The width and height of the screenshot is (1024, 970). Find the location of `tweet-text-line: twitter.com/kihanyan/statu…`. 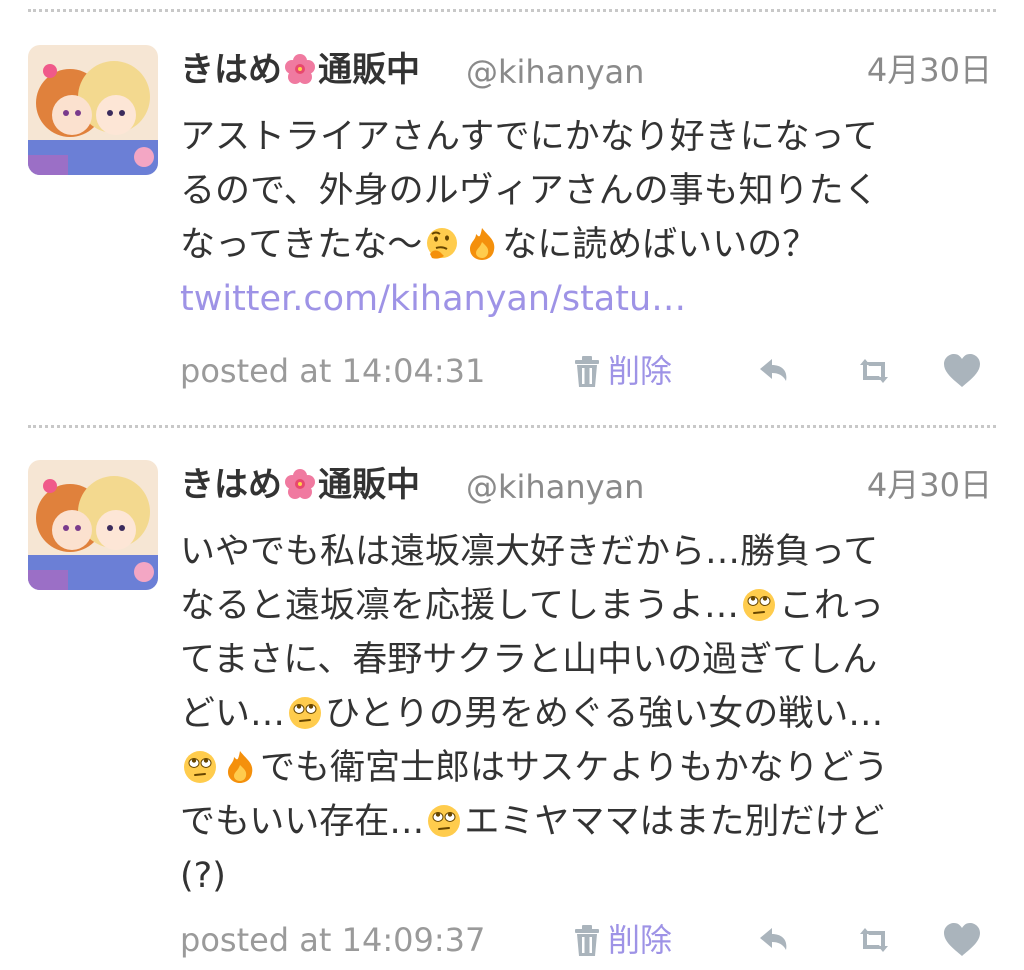

tweet-text-line: twitter.com/kihanyan/statu… is located at coordinates (590, 299).